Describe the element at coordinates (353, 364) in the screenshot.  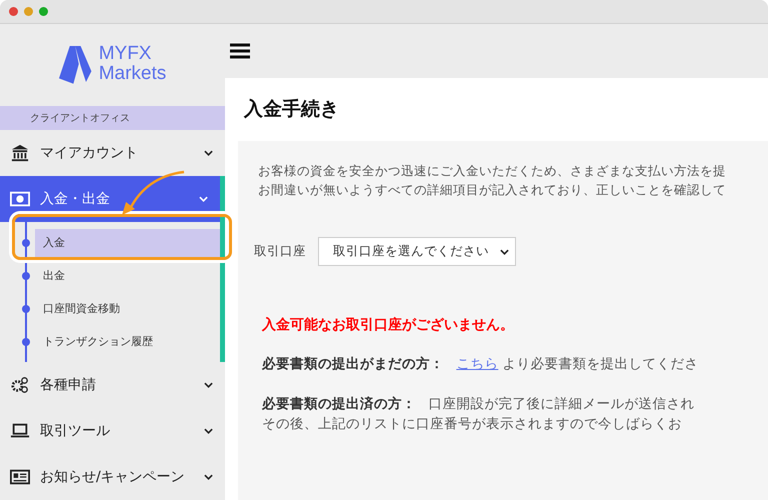
I see `note-label: 必要書類の提出がまだの方：` at that location.